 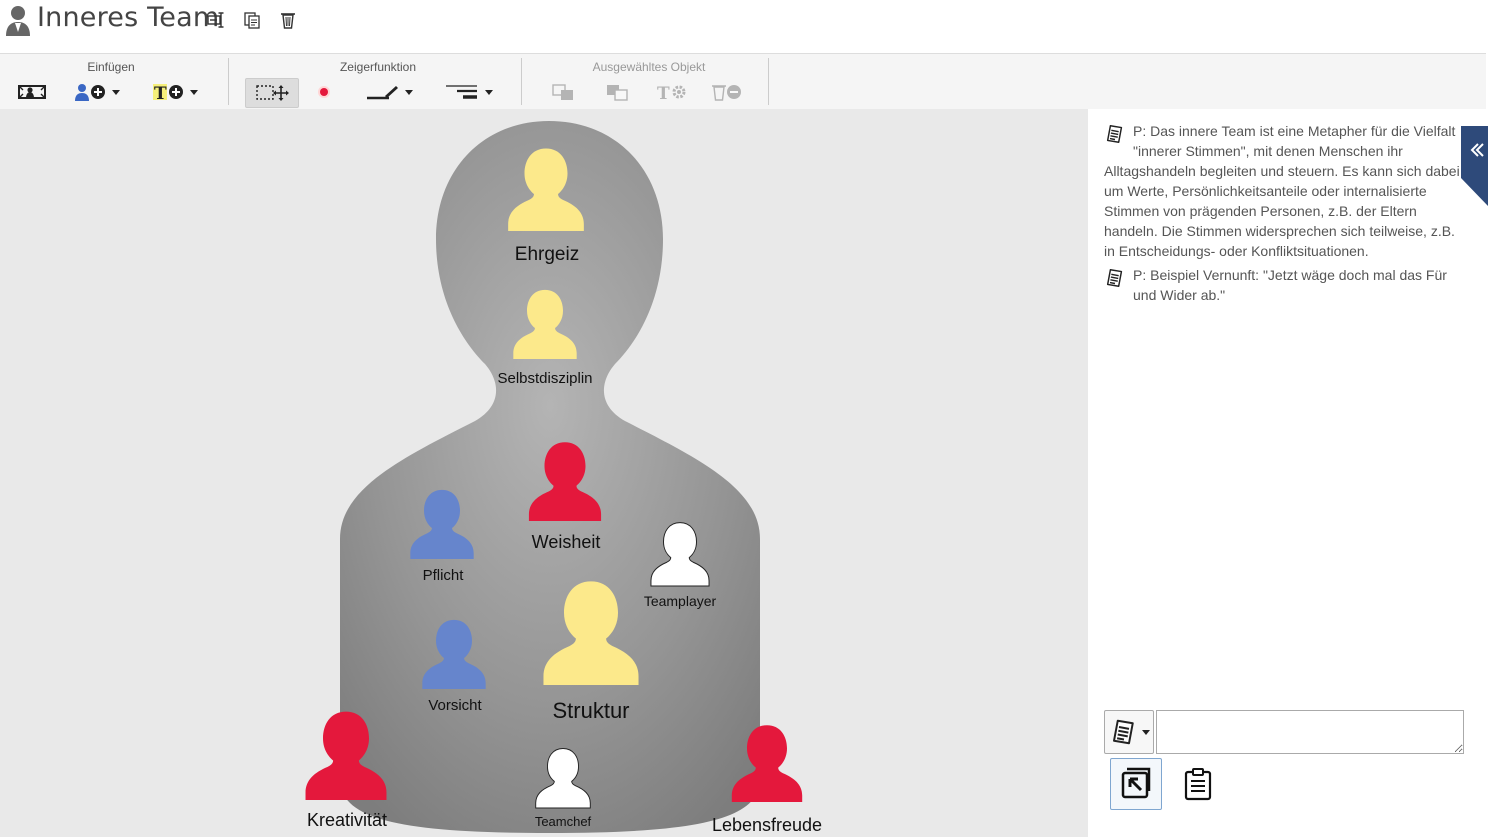 What do you see at coordinates (378, 67) in the screenshot?
I see `group-label-pointer: Zeigerfunktion` at bounding box center [378, 67].